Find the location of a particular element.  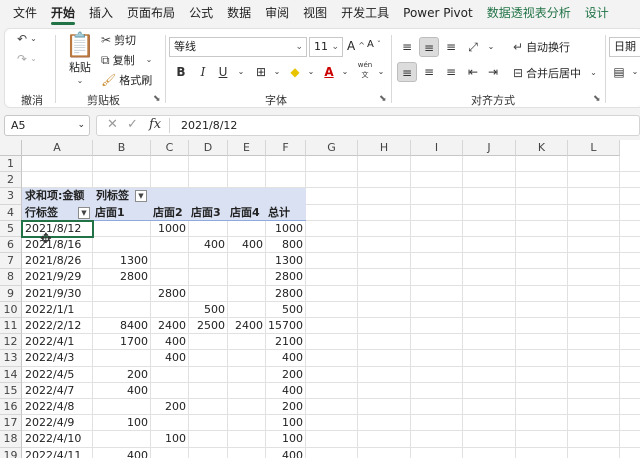

row-header-4: 4 is located at coordinates (11, 212).